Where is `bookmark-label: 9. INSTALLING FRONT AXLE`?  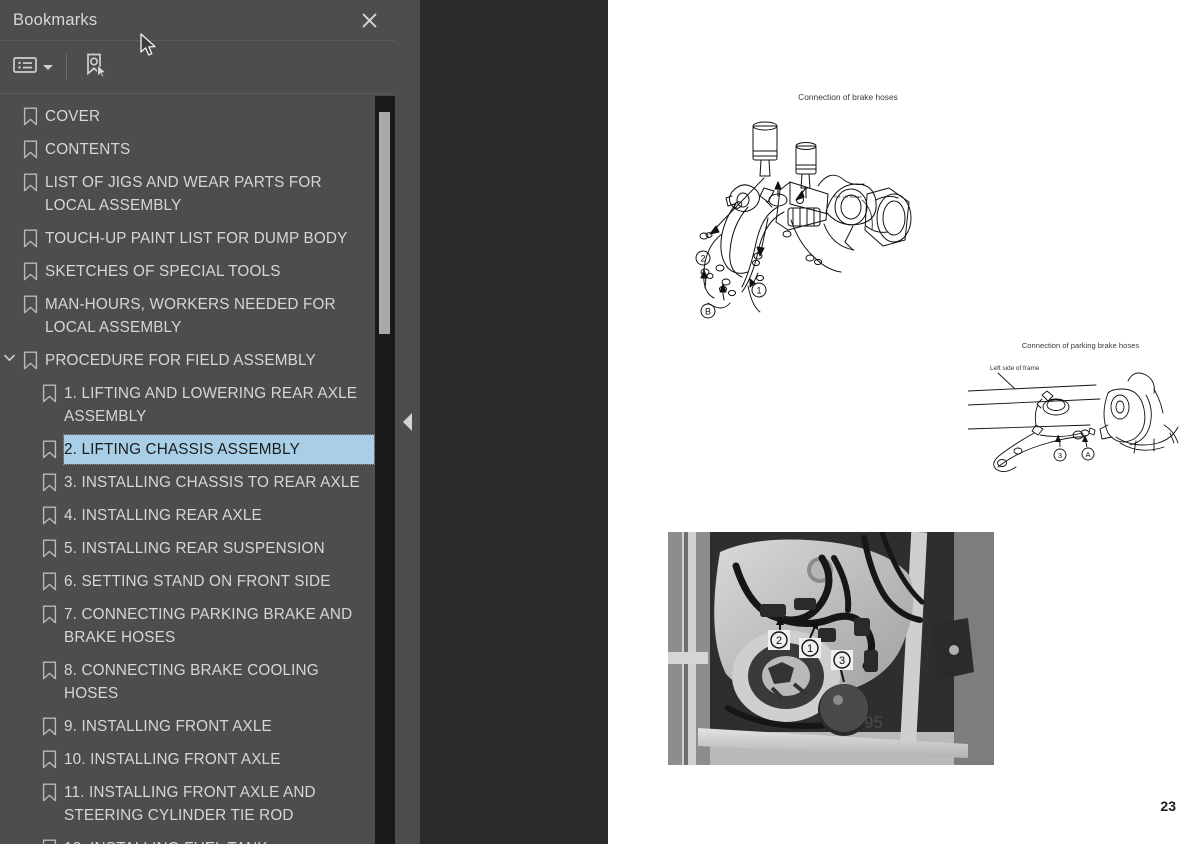 bookmark-label: 9. INSTALLING FRONT AXLE is located at coordinates (168, 726).